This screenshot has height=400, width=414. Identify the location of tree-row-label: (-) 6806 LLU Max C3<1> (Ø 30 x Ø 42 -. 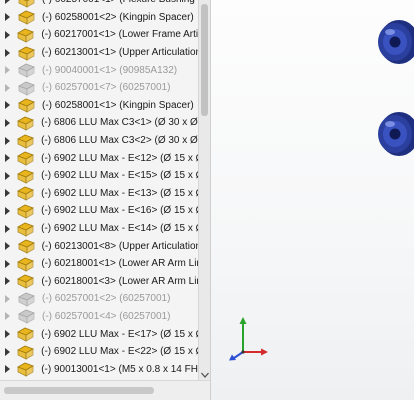
(119, 123).